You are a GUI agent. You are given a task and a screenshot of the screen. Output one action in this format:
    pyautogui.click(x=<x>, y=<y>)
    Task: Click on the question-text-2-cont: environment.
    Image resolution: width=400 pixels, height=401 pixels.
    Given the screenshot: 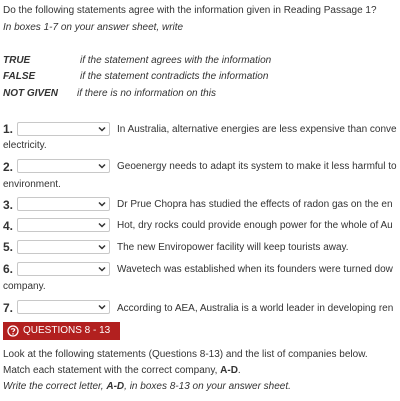 What is the action you would take?
    pyautogui.click(x=32, y=184)
    